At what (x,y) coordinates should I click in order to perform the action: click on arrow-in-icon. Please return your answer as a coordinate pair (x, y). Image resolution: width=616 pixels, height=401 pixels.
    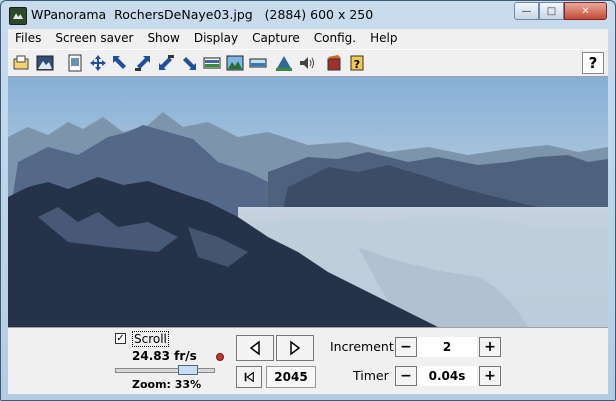
    Looking at the image, I should click on (166, 63).